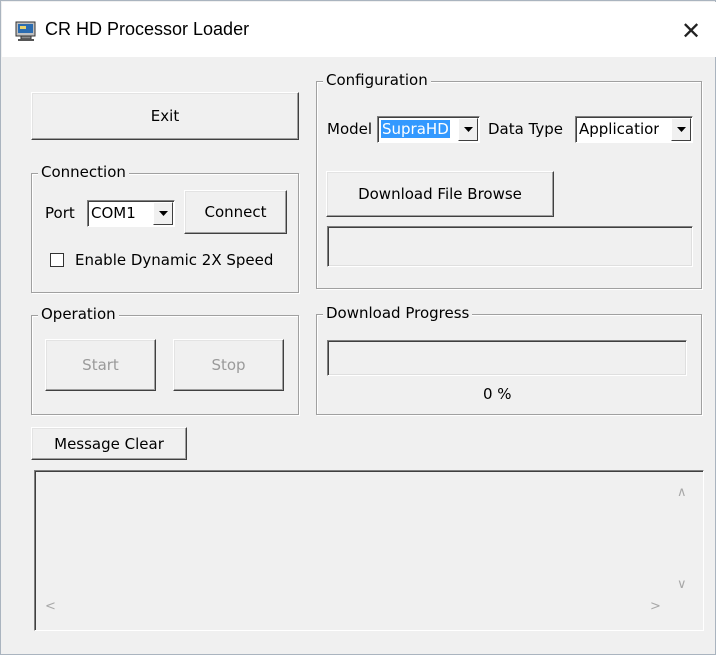 This screenshot has height=655, width=716. What do you see at coordinates (113, 213) in the screenshot?
I see `port-select-value: COM1` at bounding box center [113, 213].